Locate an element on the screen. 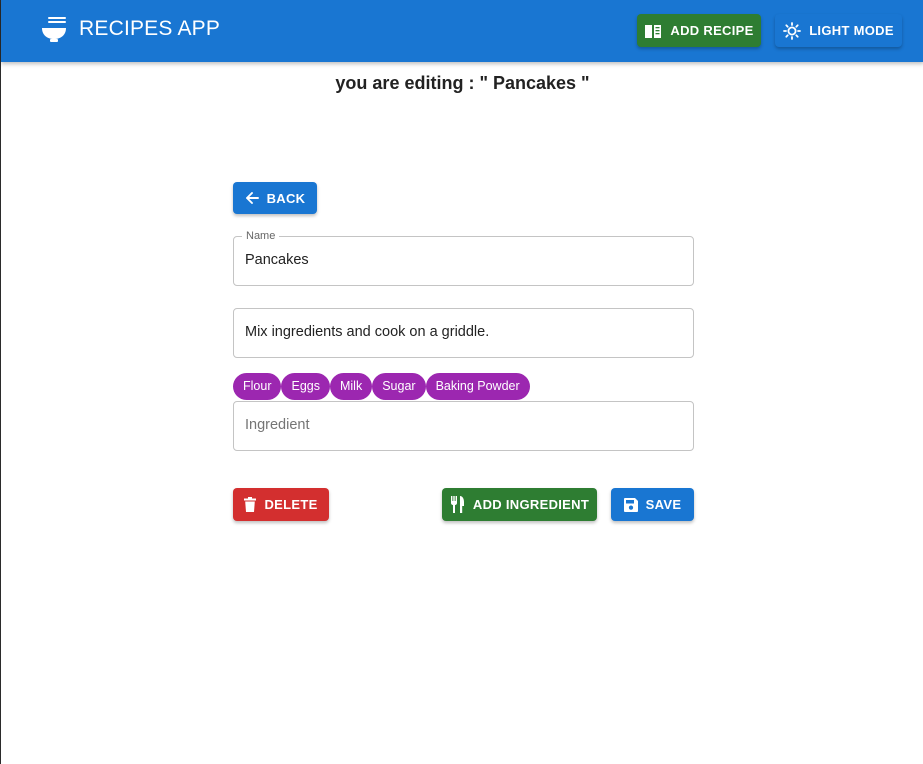 The image size is (923, 764). ingredient-chip: Eggs is located at coordinates (305, 386).